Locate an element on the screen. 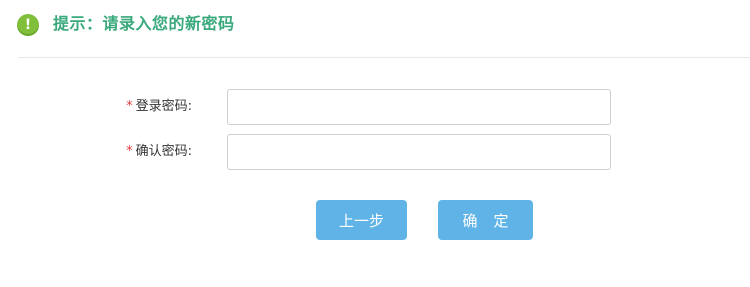 The image size is (750, 287). exclamation-circle-icon: ! is located at coordinates (28, 25).